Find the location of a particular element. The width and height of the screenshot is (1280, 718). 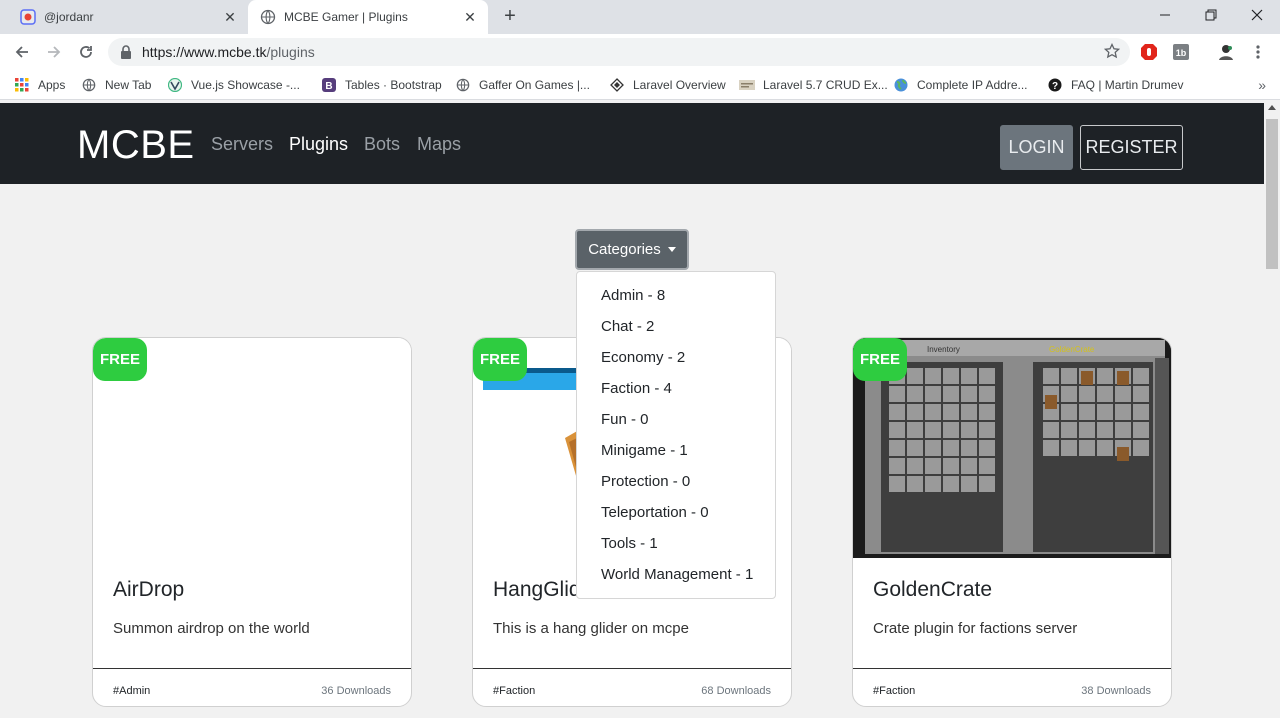

page-scrollbar is located at coordinates (1272, 409).